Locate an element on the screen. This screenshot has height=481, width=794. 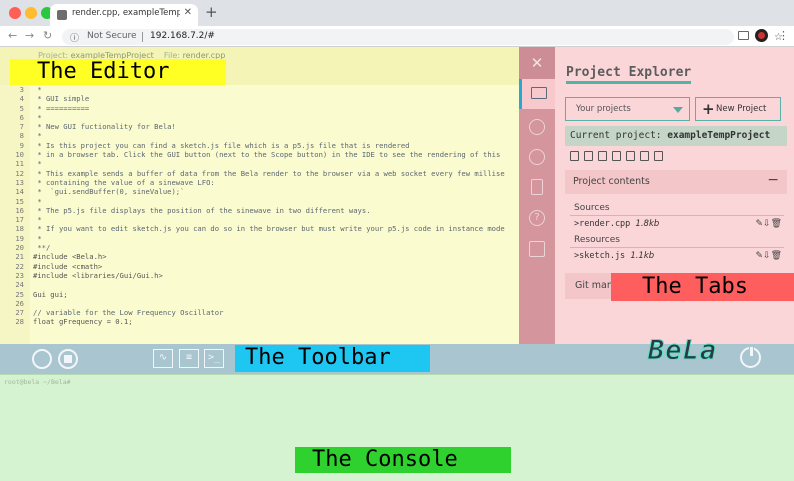
code-line: 7 * New GUI fuctionality for Bela! is located at coordinates (259, 126).